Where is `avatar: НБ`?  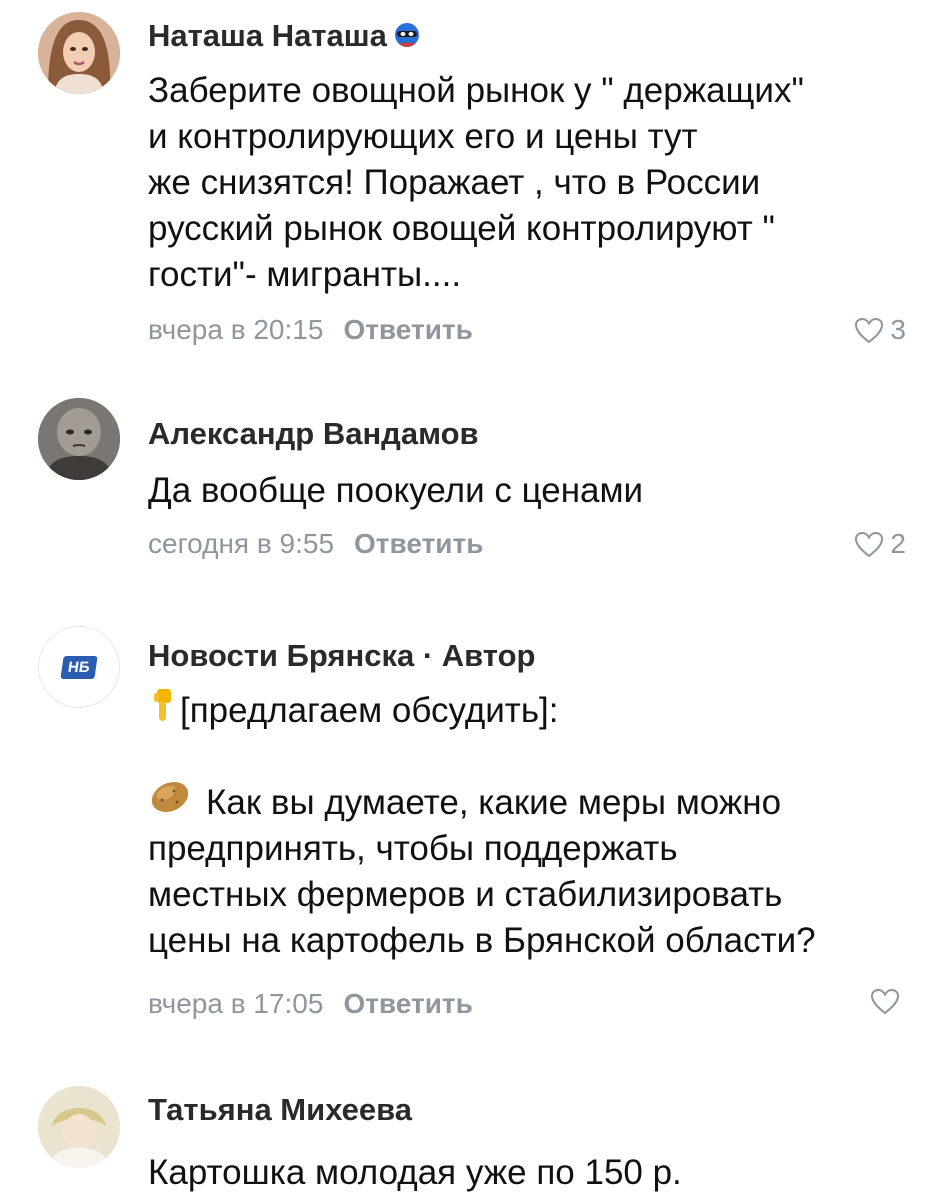
avatar: НБ is located at coordinates (79, 667).